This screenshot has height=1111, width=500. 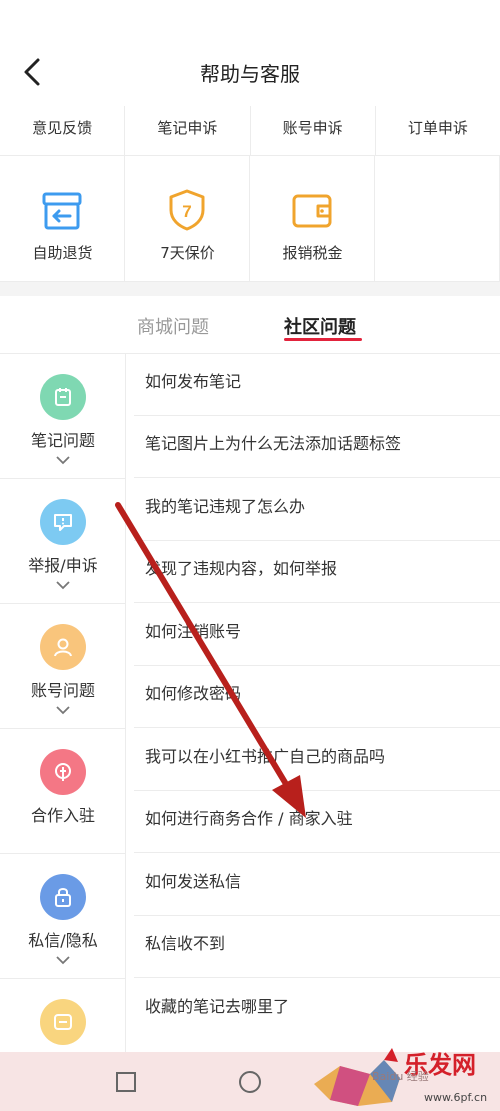 What do you see at coordinates (62, 815) in the screenshot?
I see `category-label: 合作入驻` at bounding box center [62, 815].